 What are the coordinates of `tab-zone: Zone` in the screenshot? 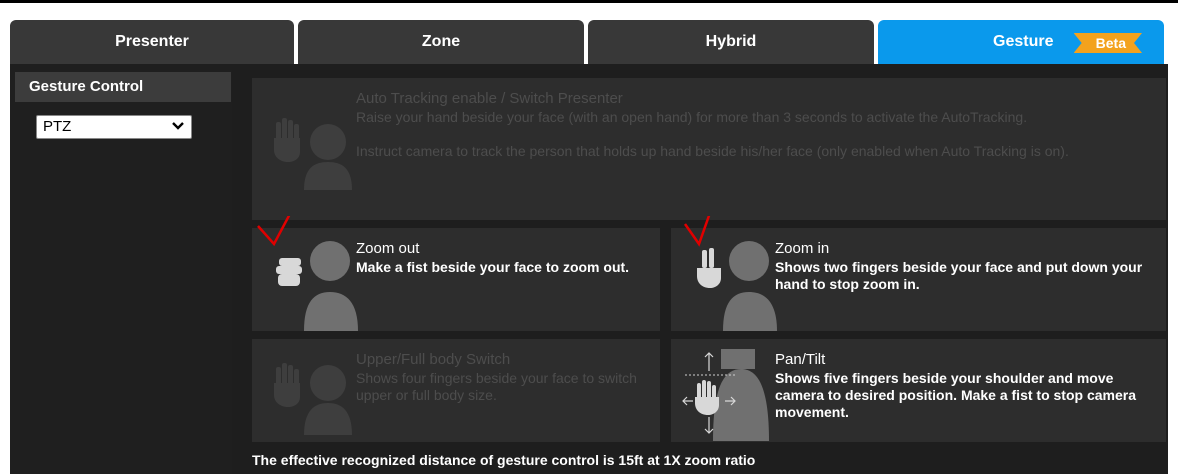 It's located at (441, 42).